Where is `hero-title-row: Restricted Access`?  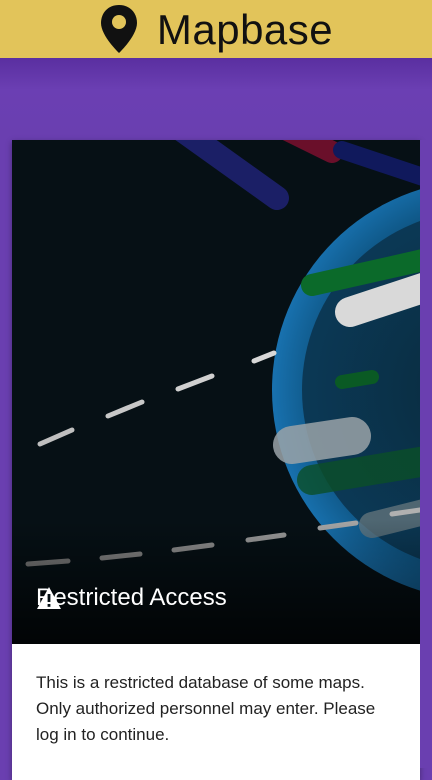 hero-title-row: Restricted Access is located at coordinates (131, 598).